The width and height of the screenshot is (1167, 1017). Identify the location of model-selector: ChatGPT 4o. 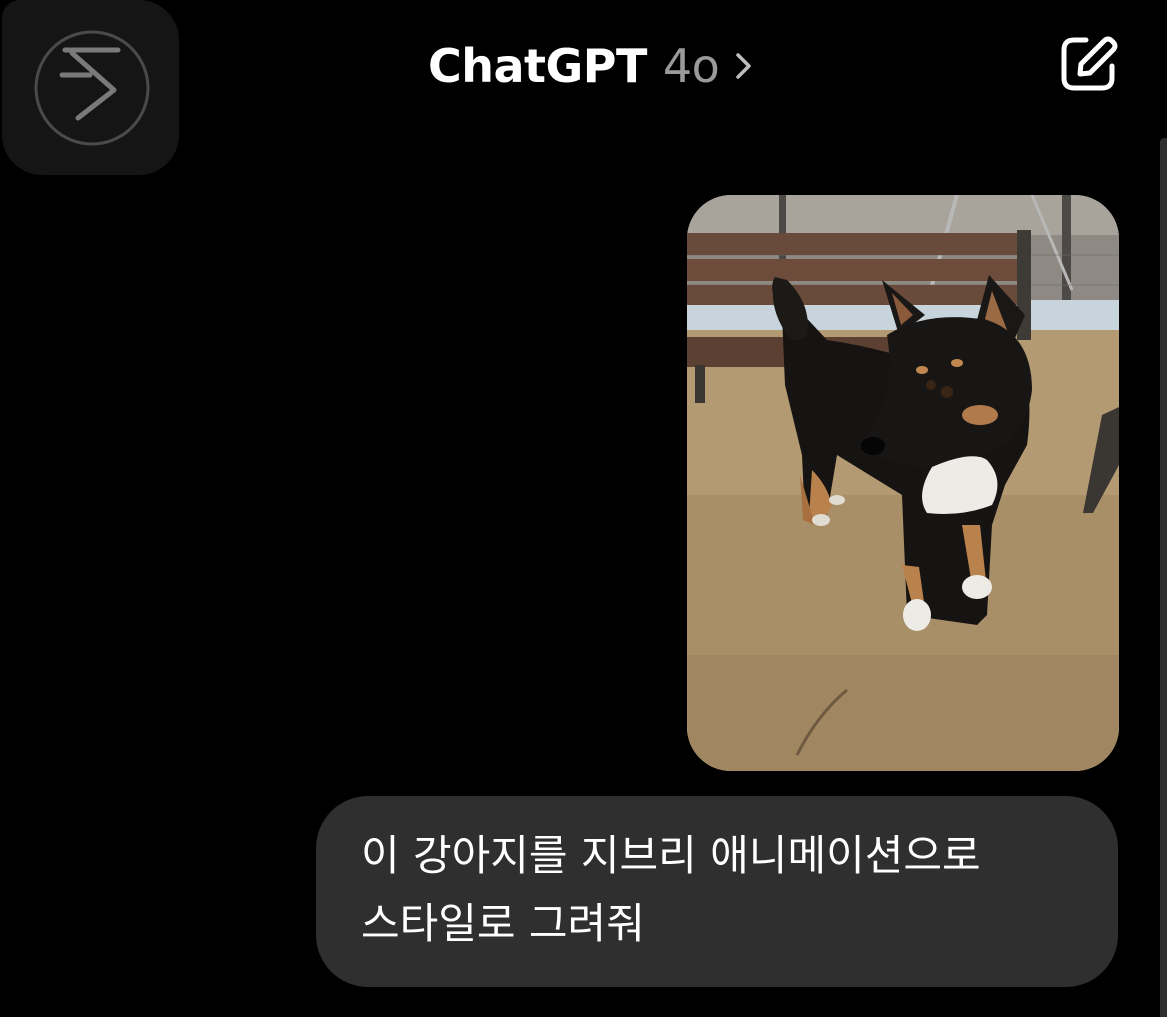
(591, 66).